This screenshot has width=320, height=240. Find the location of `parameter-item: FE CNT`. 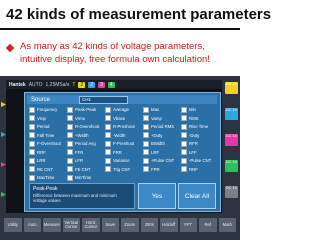

parameter-item: FE CNT is located at coordinates (85, 170).